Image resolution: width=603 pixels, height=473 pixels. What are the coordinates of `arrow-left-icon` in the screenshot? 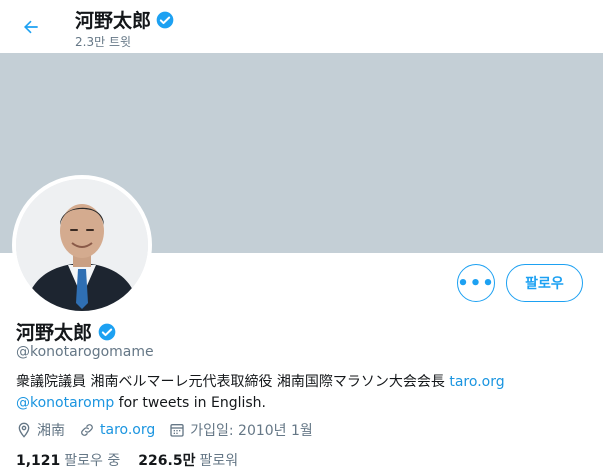 It's located at (31, 27).